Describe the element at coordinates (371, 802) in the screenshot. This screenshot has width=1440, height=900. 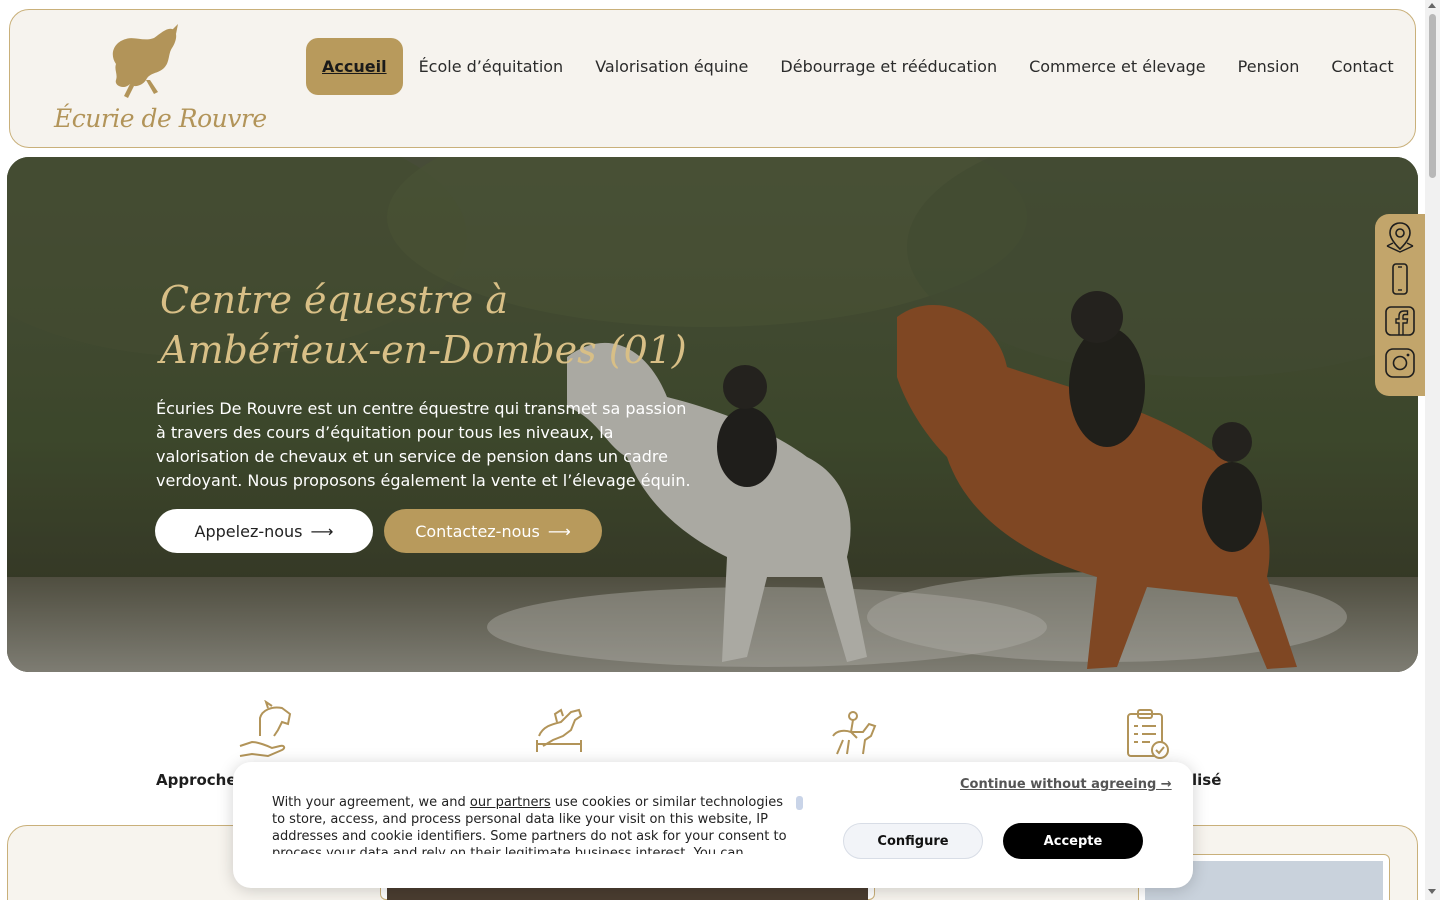
I see `cookie-text-start: With your agreement, we and` at that location.